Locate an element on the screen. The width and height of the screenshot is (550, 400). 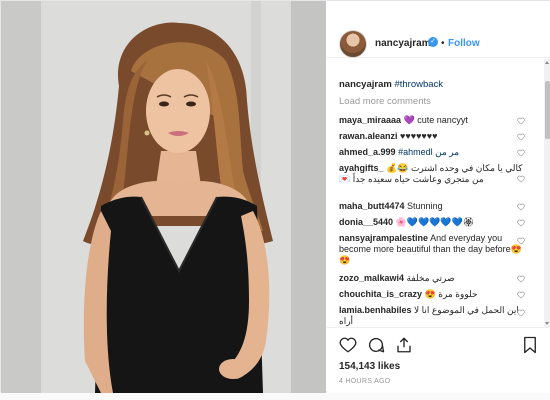
comment-username: nansyajrampalestine is located at coordinates (383, 238).